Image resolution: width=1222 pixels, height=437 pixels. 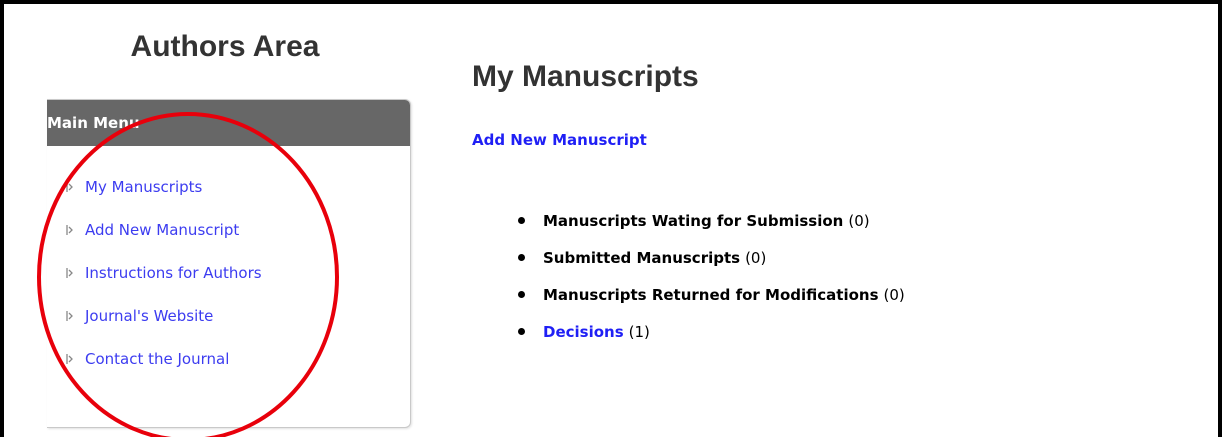 I want to click on sidebar-item-instructions-for-authors: Instructions for Authors, so click(x=163, y=273).